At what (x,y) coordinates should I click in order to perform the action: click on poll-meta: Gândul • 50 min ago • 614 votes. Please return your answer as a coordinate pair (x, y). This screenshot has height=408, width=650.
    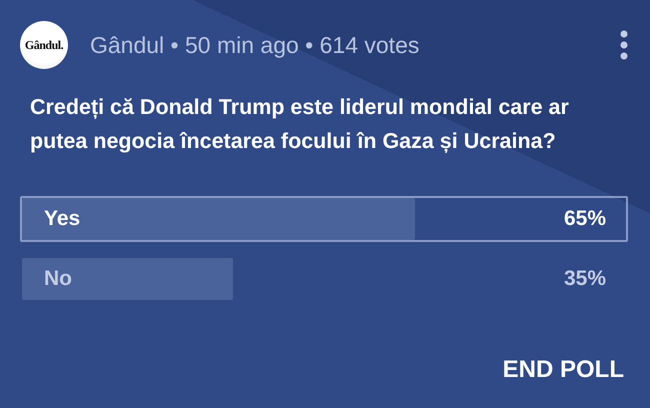
    Looking at the image, I should click on (255, 45).